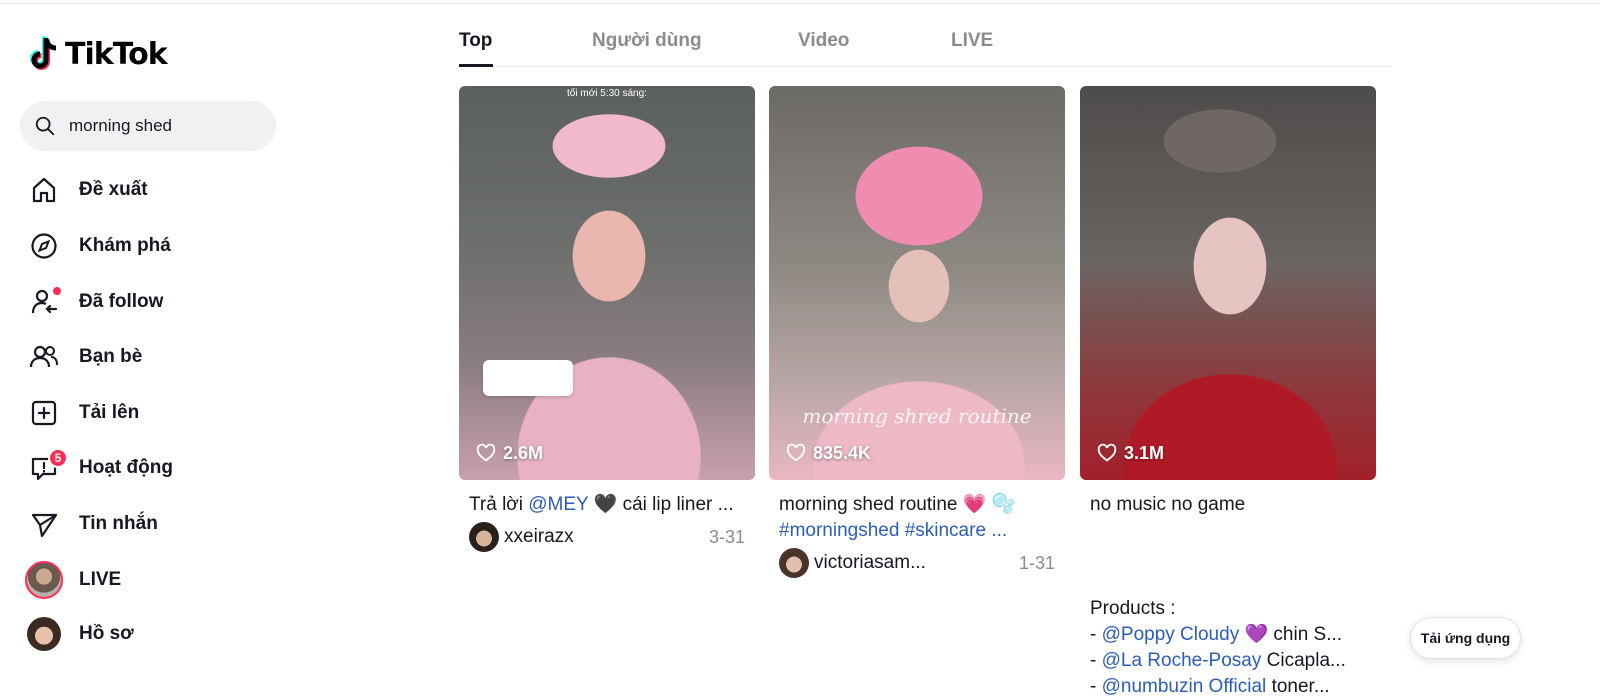 The width and height of the screenshot is (1600, 697). I want to click on compass-icon, so click(44, 246).